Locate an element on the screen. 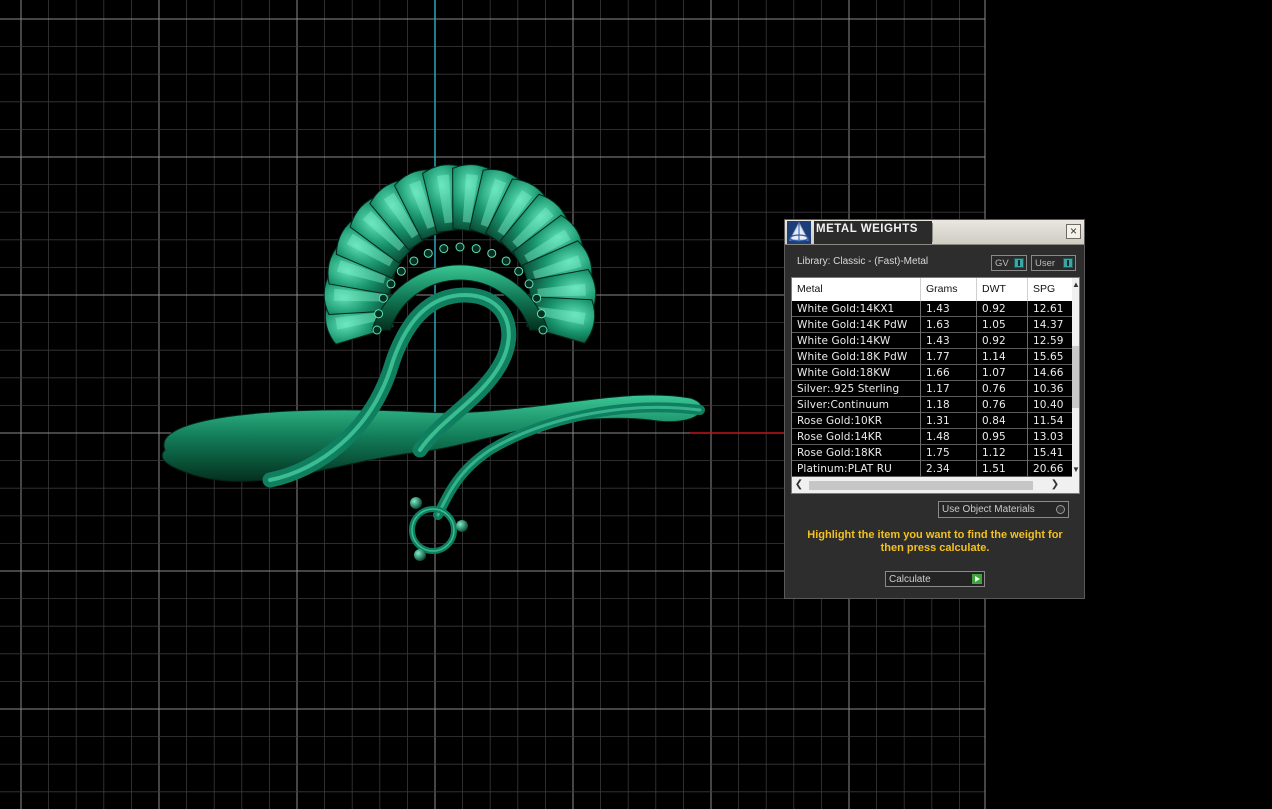 This screenshot has height=809, width=1272. use-object-materials-label: Use Object Materials is located at coordinates (988, 509).